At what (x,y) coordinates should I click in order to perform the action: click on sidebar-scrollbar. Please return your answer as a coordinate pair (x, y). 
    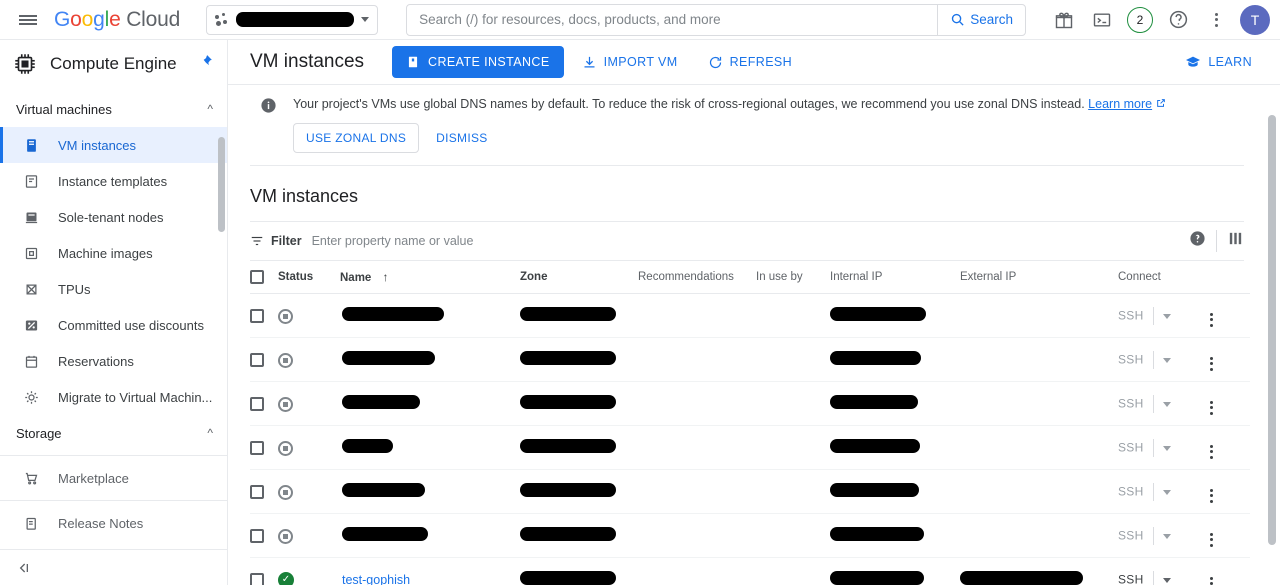
    Looking at the image, I should click on (221, 184).